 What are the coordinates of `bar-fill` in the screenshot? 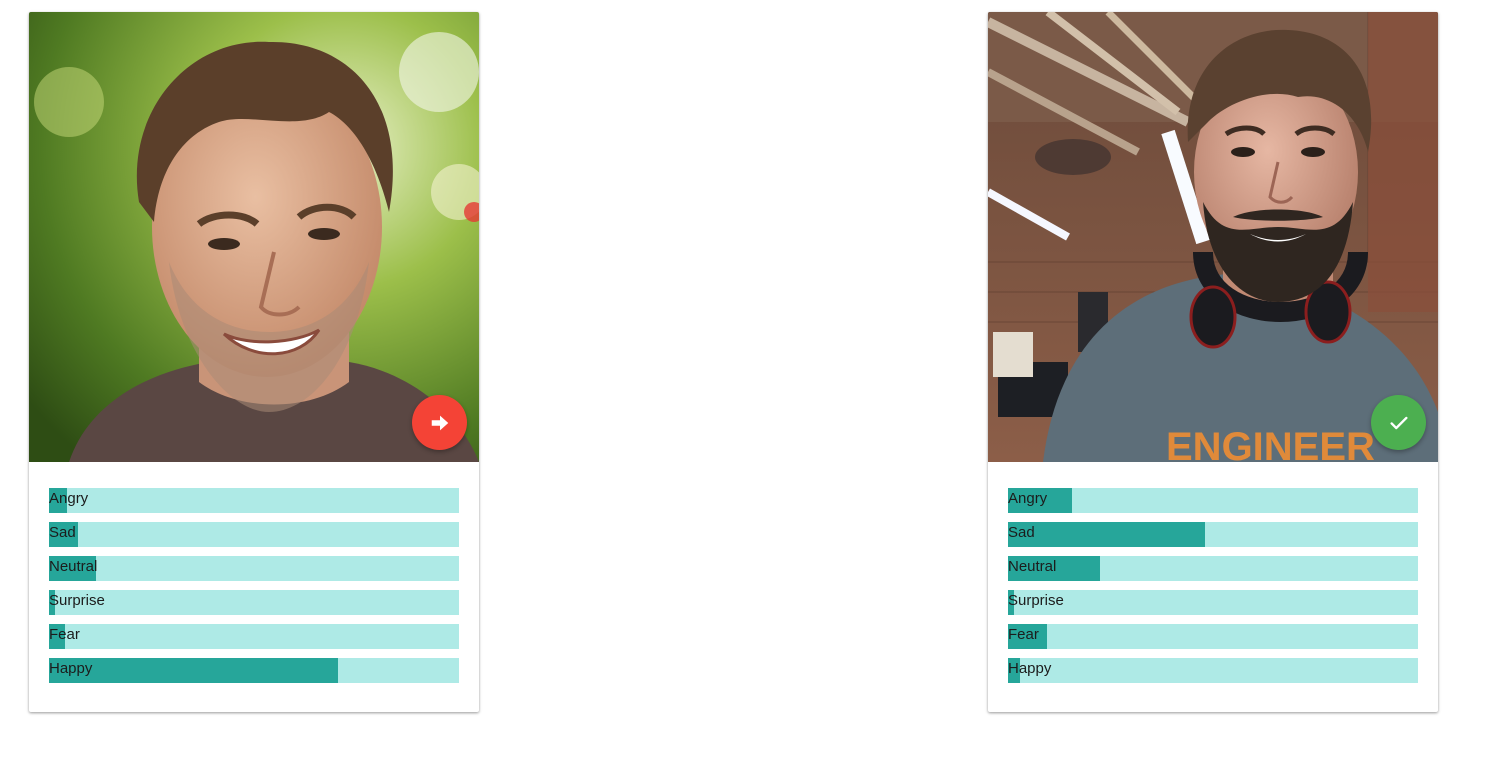 It's located at (1106, 534).